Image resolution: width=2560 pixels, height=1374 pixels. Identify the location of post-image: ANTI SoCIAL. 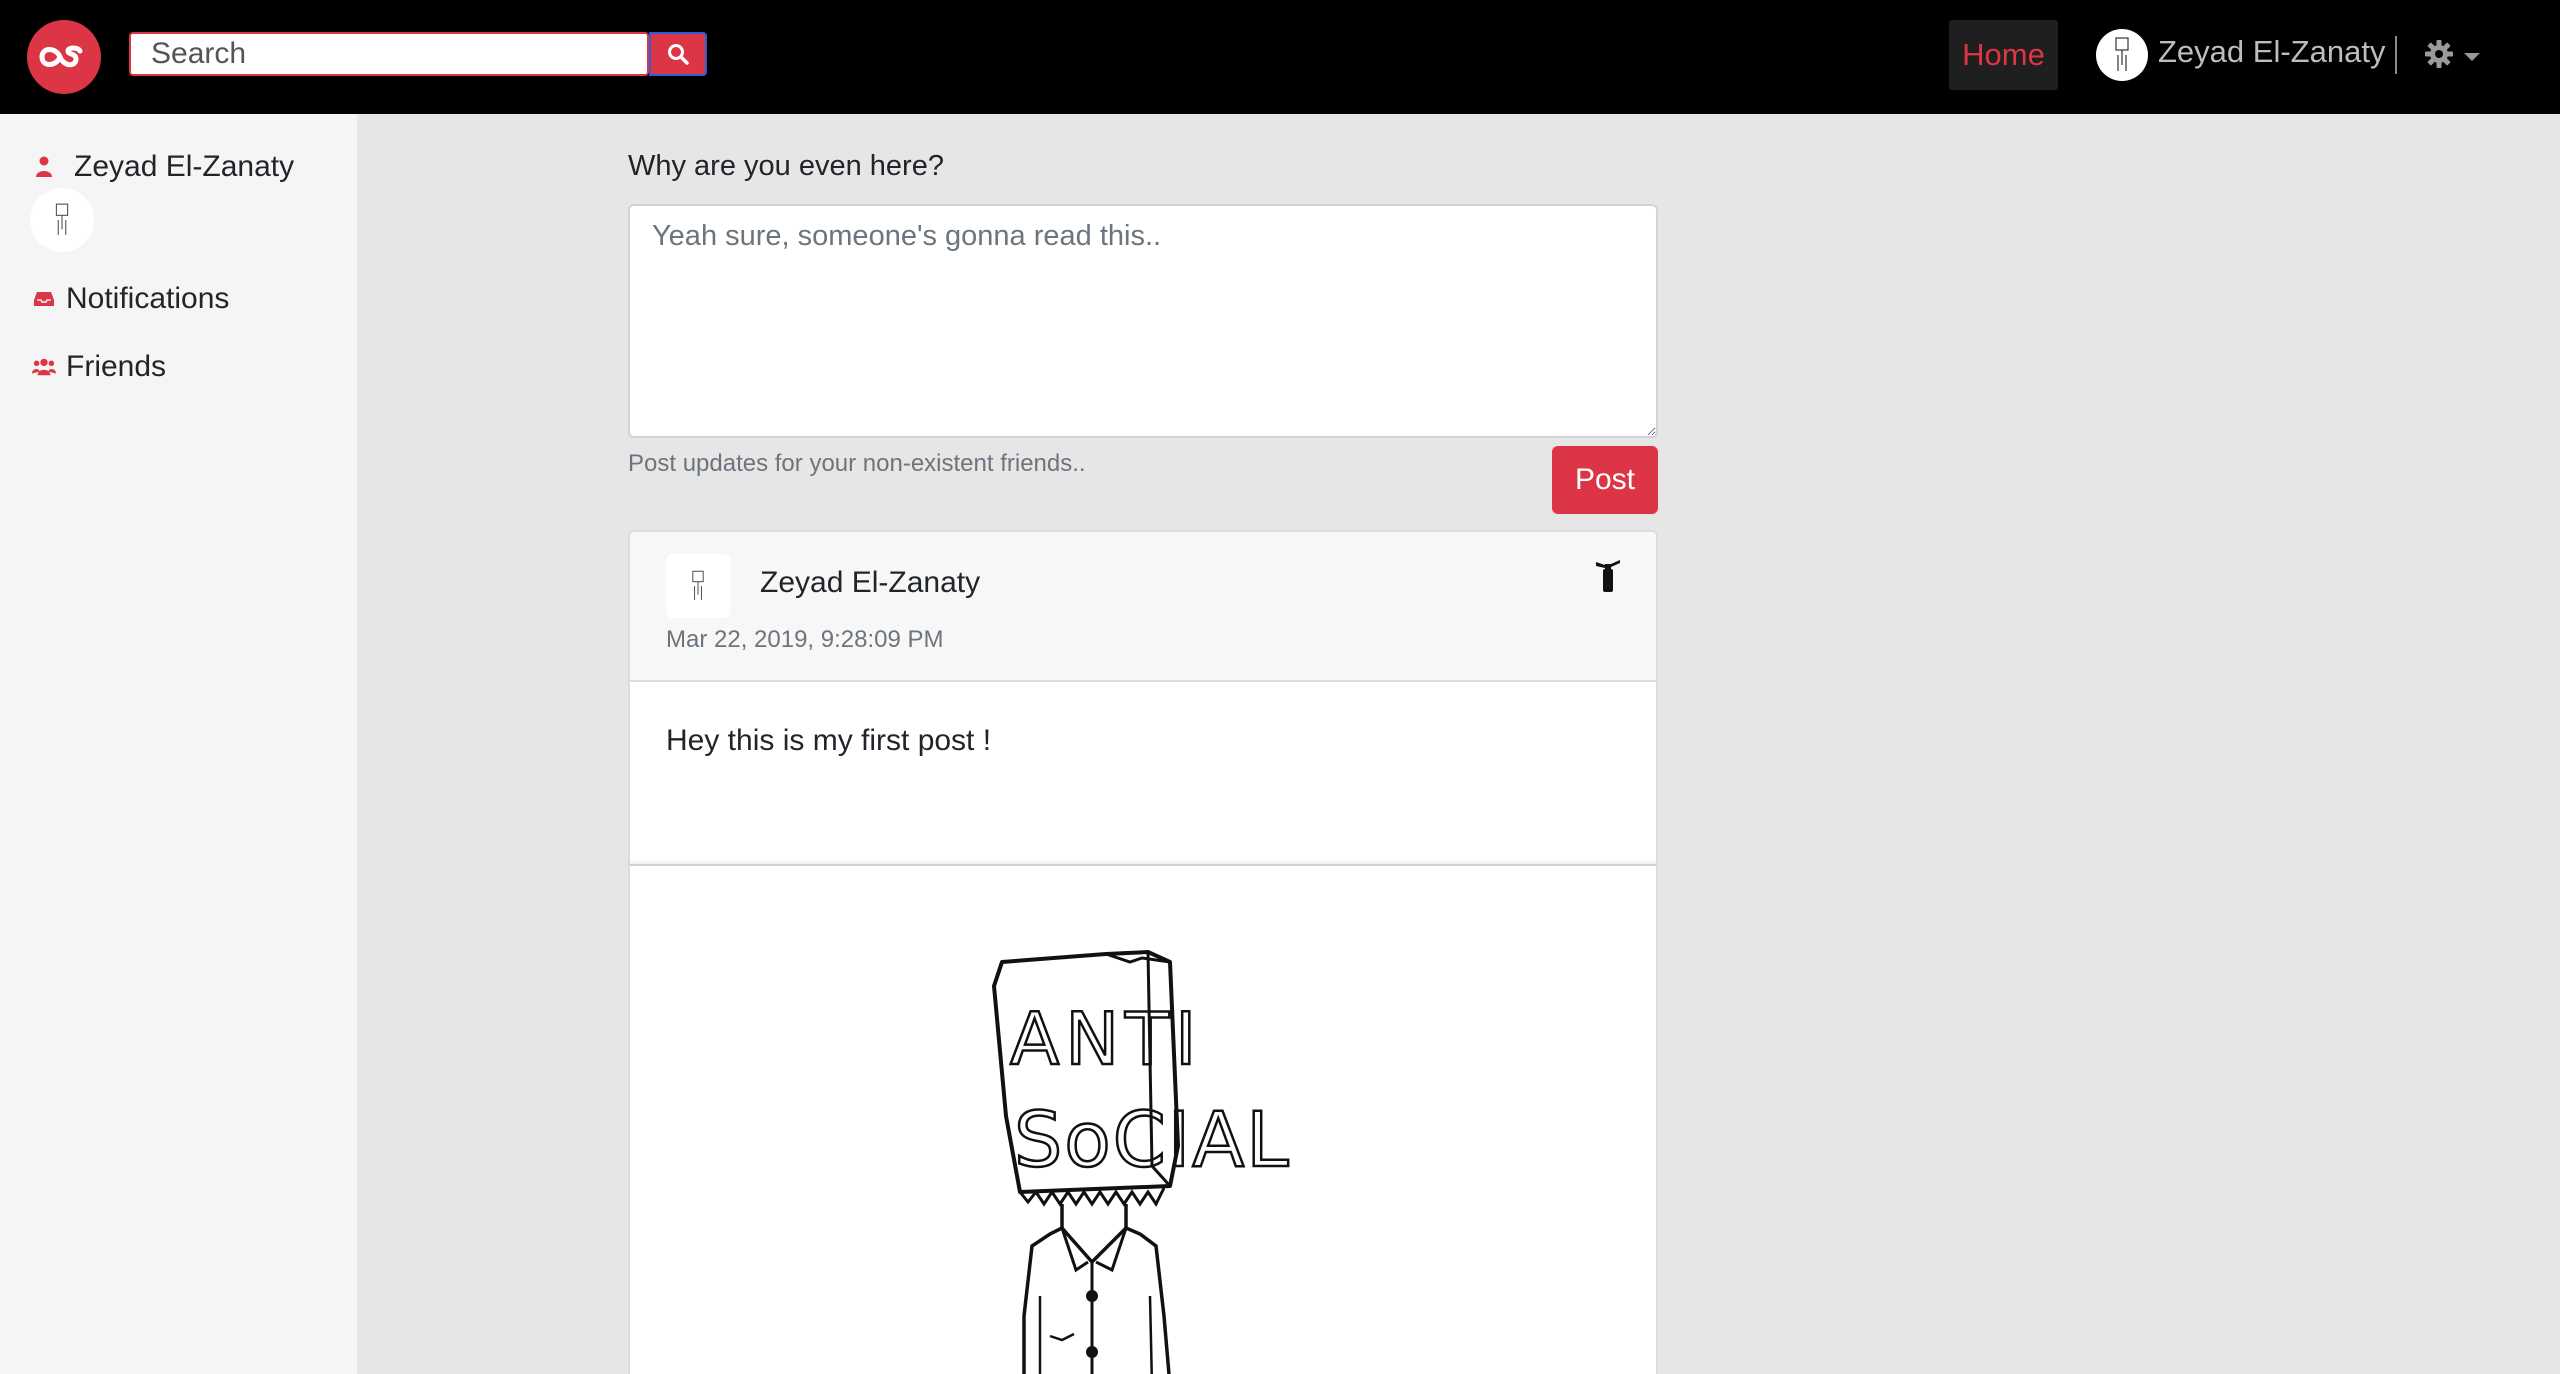
(1143, 1119).